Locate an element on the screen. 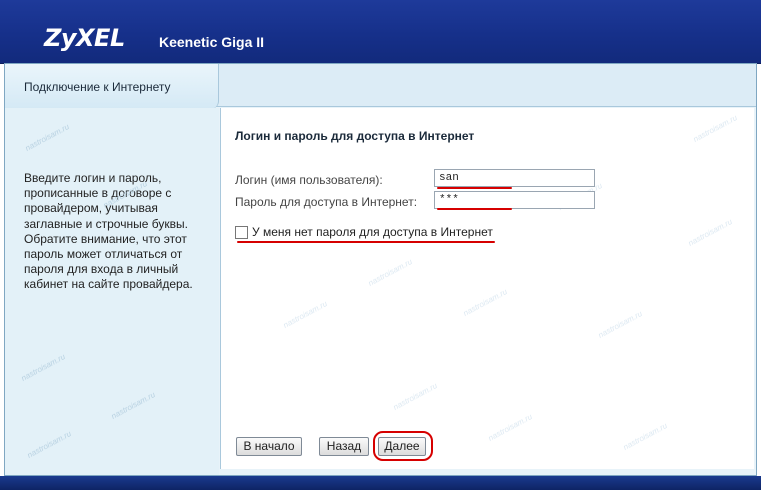  password-label: Пароль для доступа в Интернет: is located at coordinates (326, 202).